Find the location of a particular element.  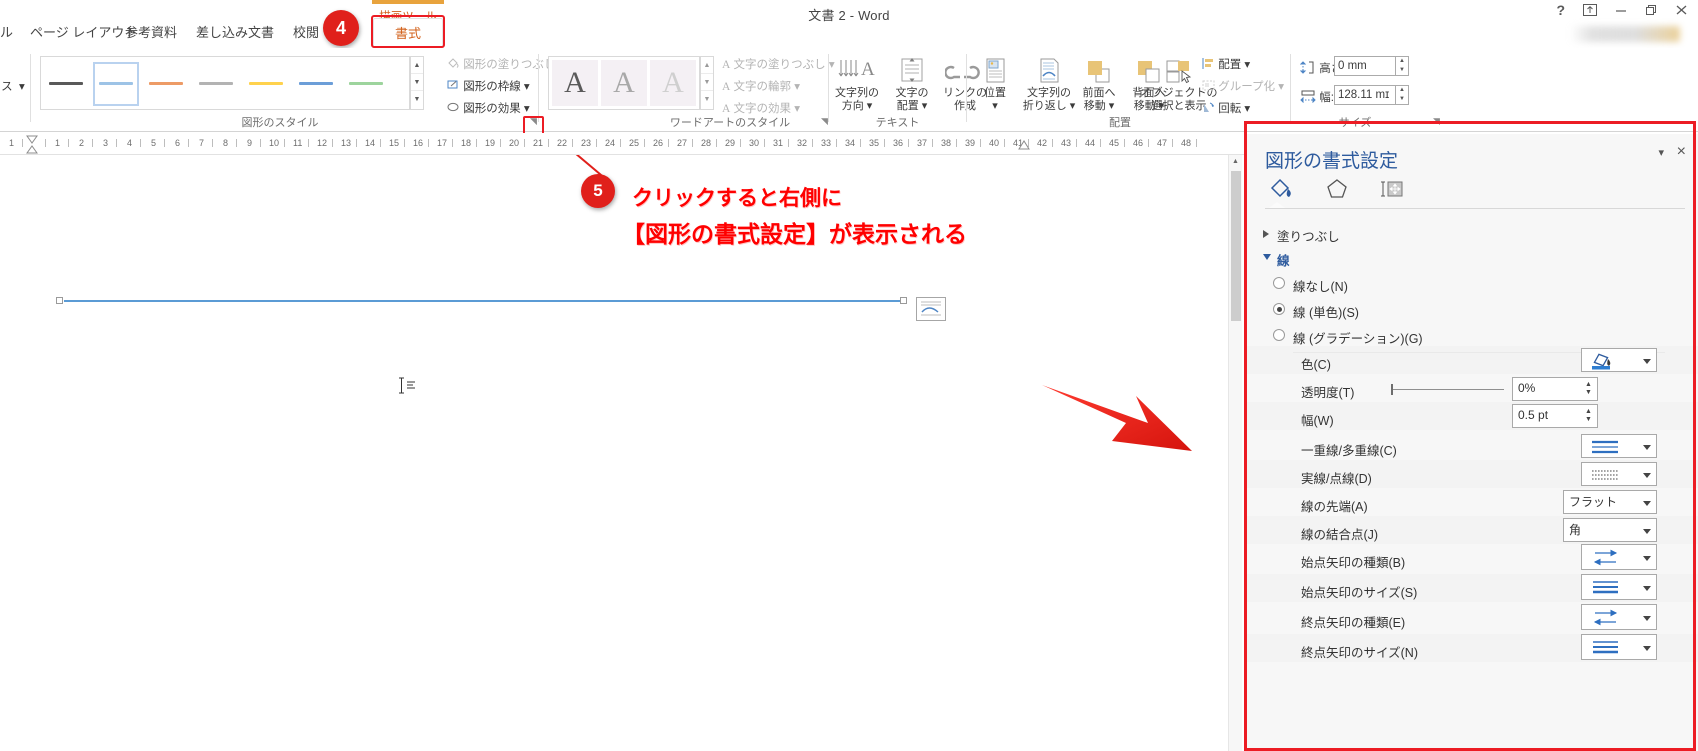

chevron-down-icon is located at coordinates (1647, 618).